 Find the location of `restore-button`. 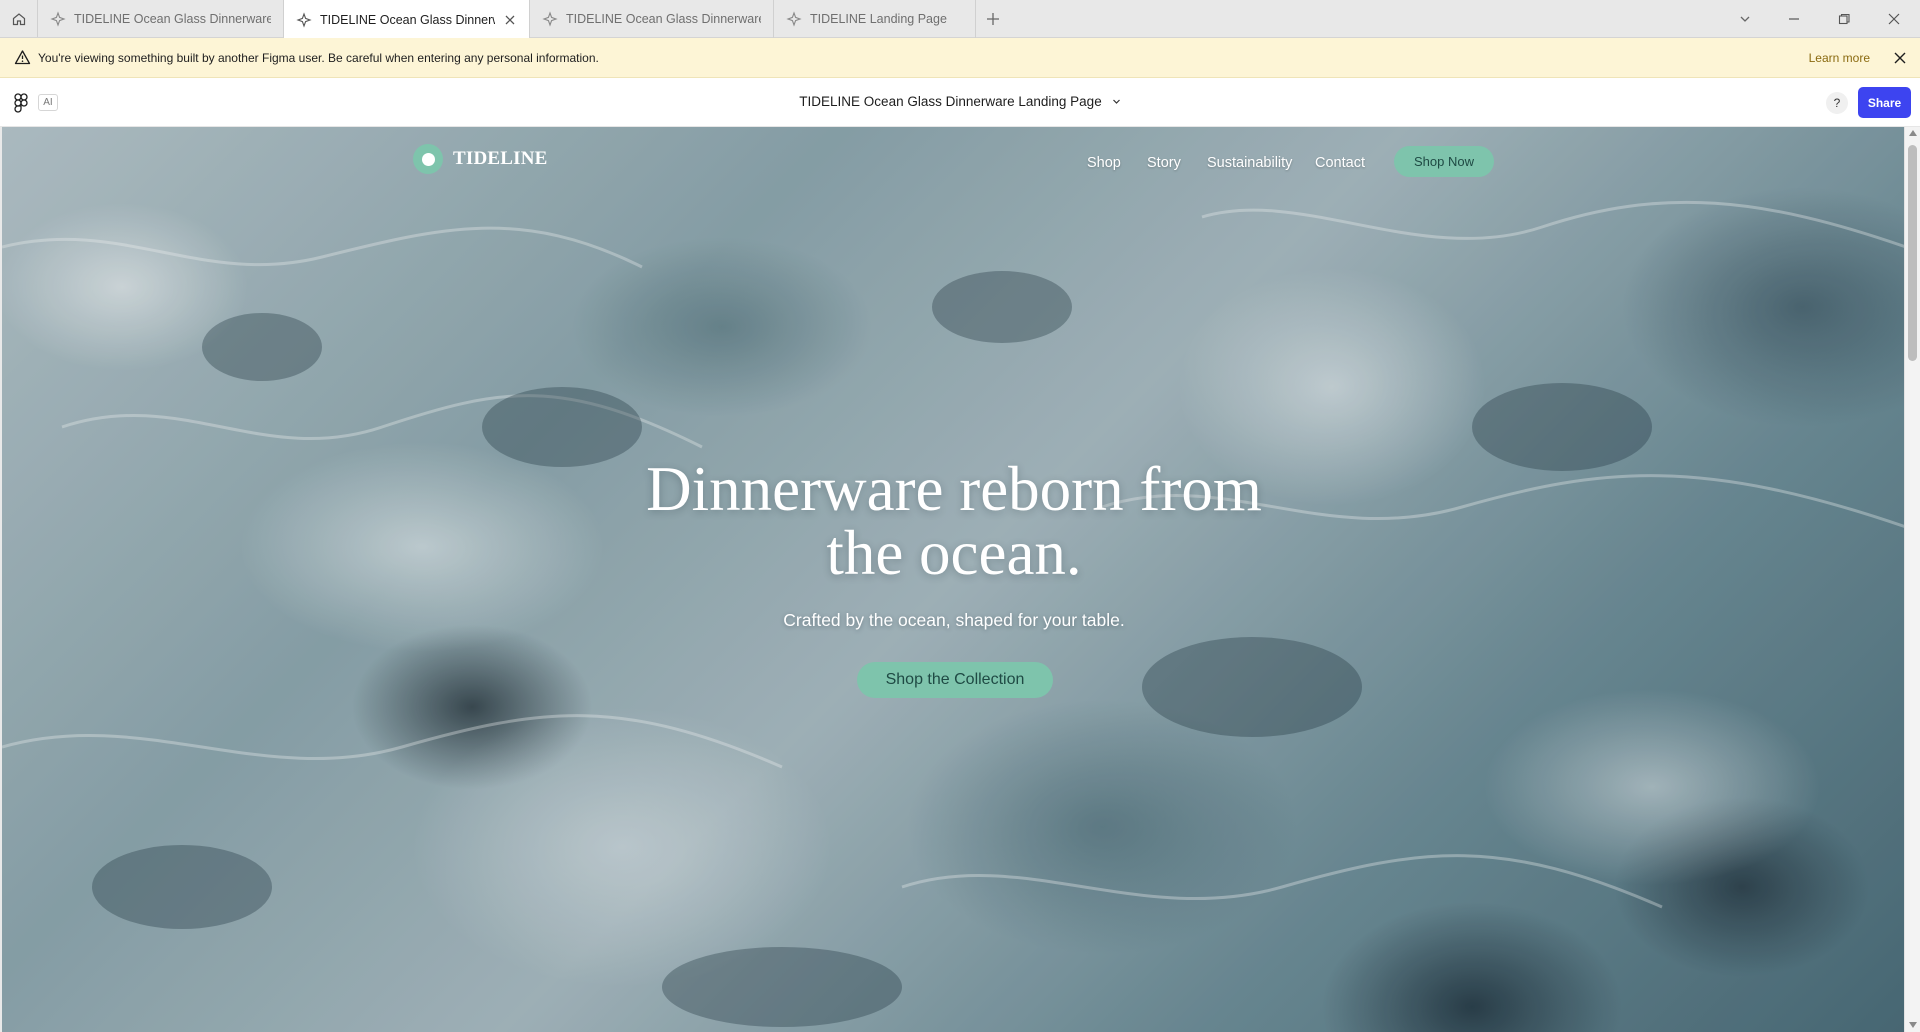

restore-button is located at coordinates (1844, 19).